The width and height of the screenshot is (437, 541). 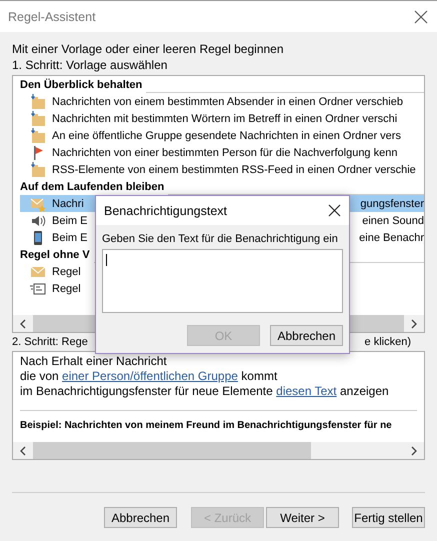 I want to click on rule-description-line: im Benachrichtigungsfenster für neue Elemente diesen Text anzeigen, so click(x=205, y=391).